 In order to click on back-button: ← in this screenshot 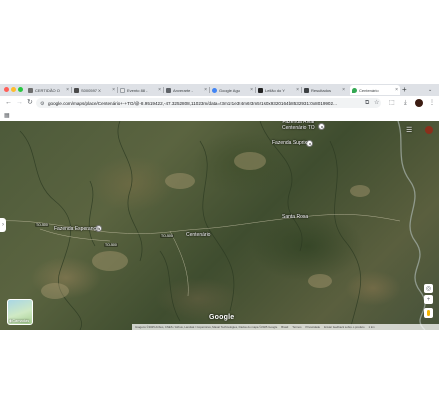, I will do `click(8, 103)`.